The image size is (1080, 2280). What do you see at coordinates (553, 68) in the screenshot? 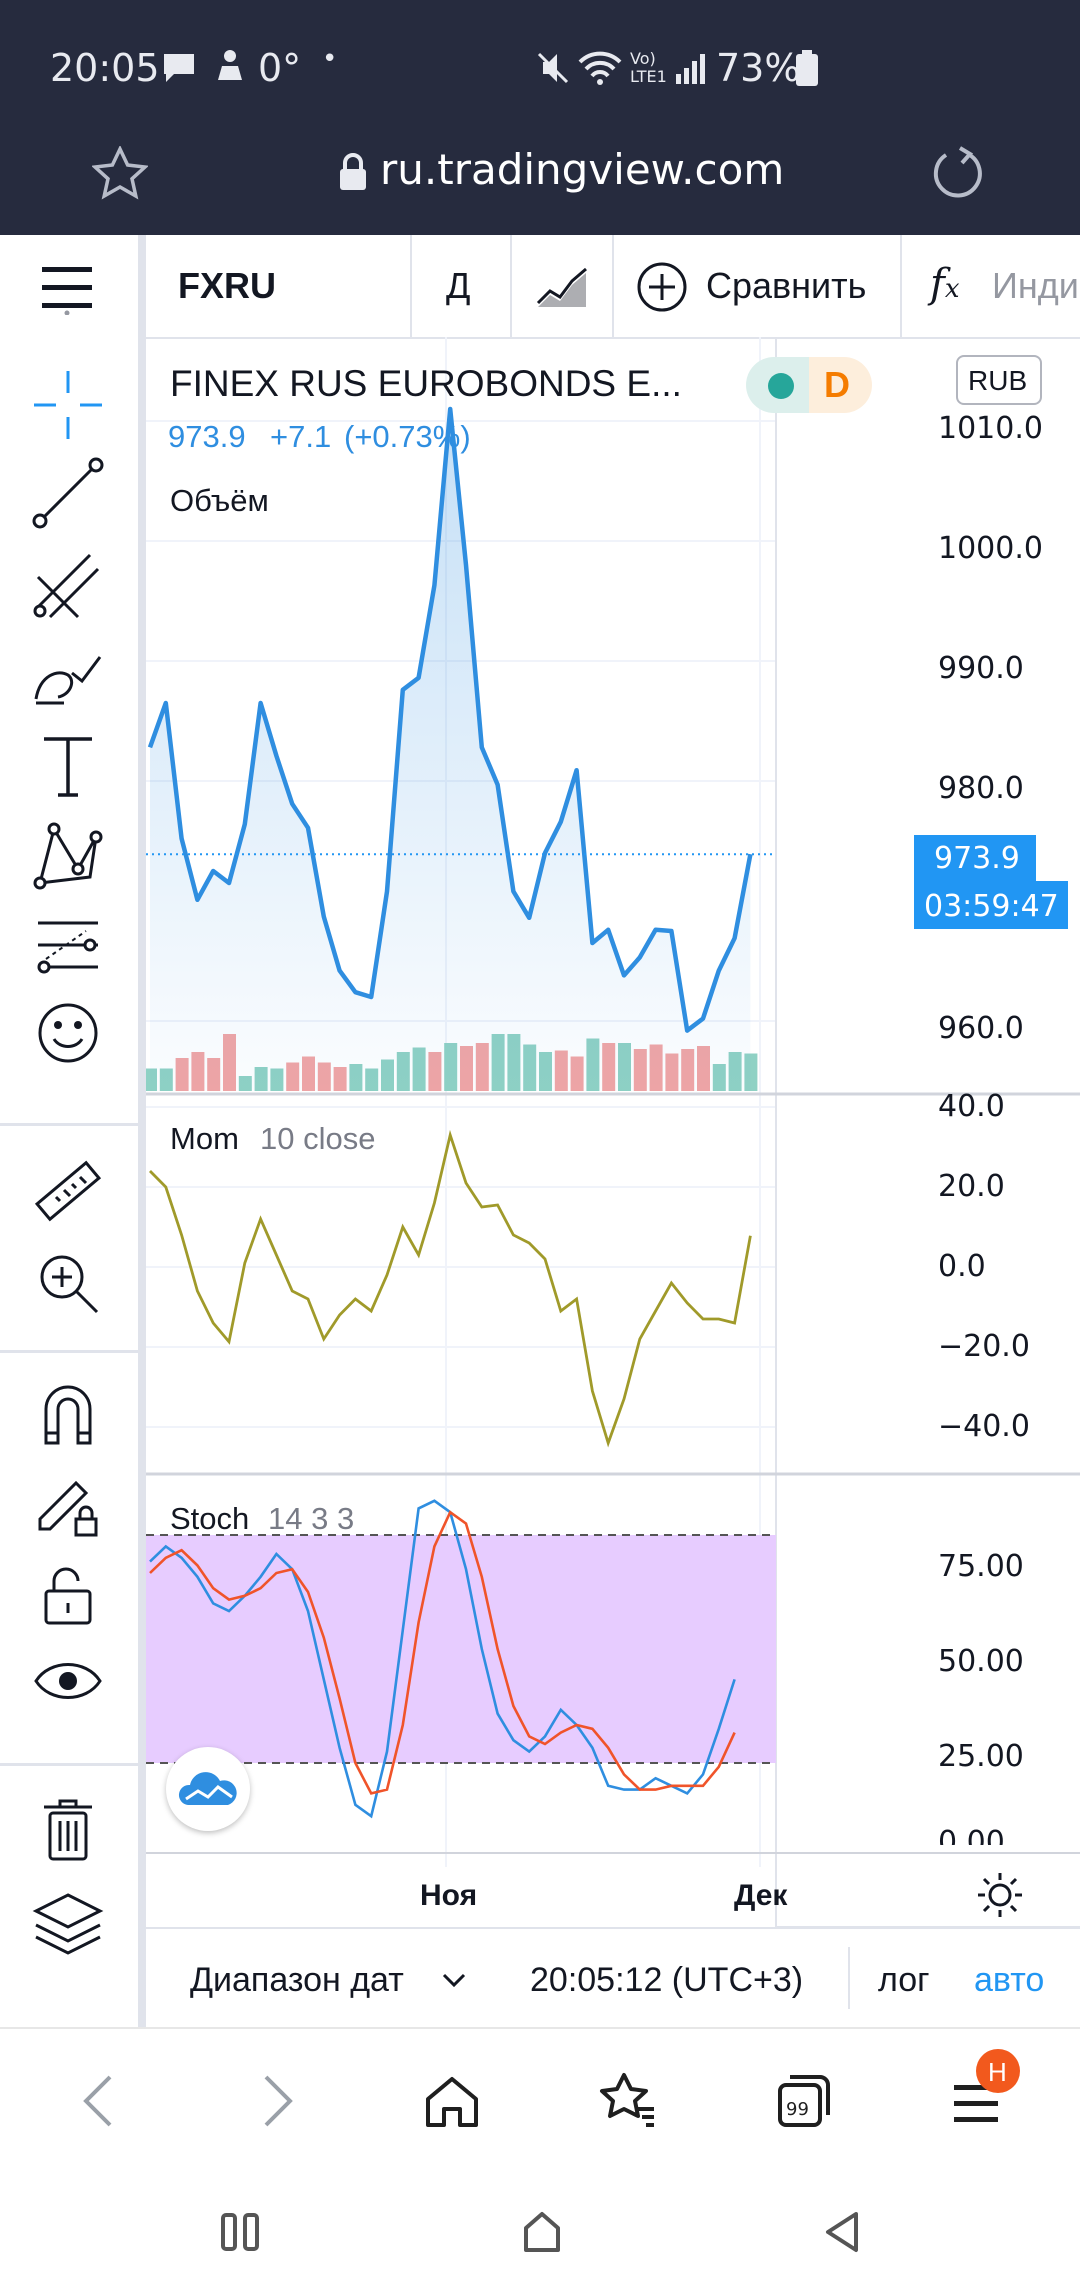
I see `mute-icon` at bounding box center [553, 68].